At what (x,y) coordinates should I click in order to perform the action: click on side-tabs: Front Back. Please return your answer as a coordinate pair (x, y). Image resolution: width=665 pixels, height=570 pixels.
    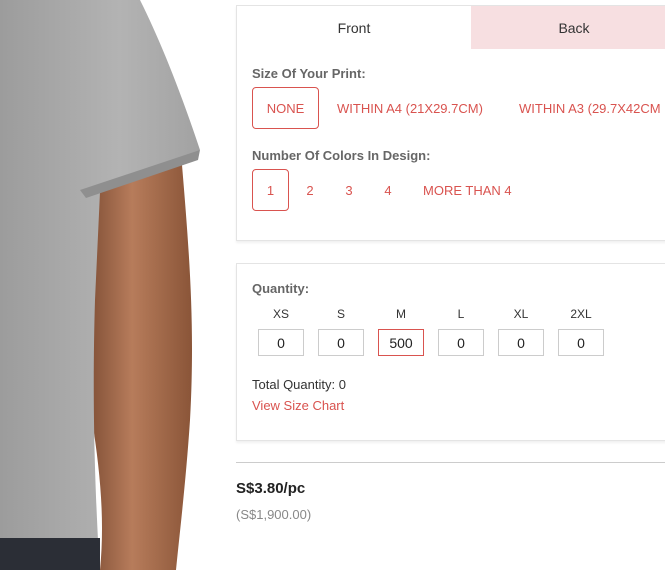
    Looking at the image, I should click on (451, 27).